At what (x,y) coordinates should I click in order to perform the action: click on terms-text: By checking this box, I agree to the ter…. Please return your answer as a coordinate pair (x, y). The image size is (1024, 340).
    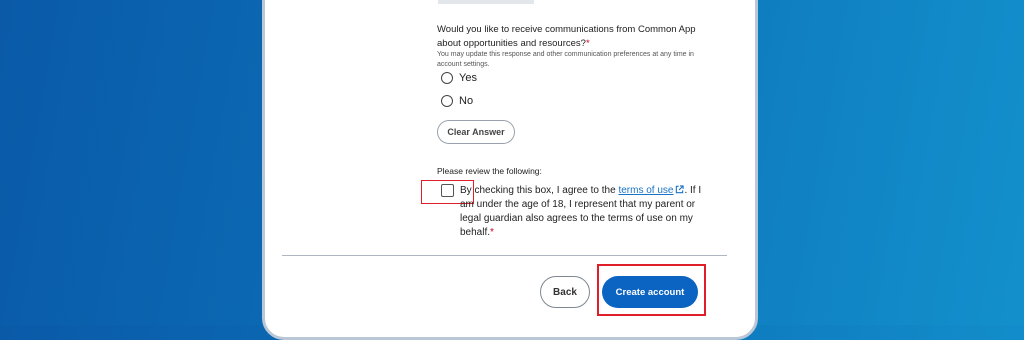
    Looking at the image, I should click on (581, 211).